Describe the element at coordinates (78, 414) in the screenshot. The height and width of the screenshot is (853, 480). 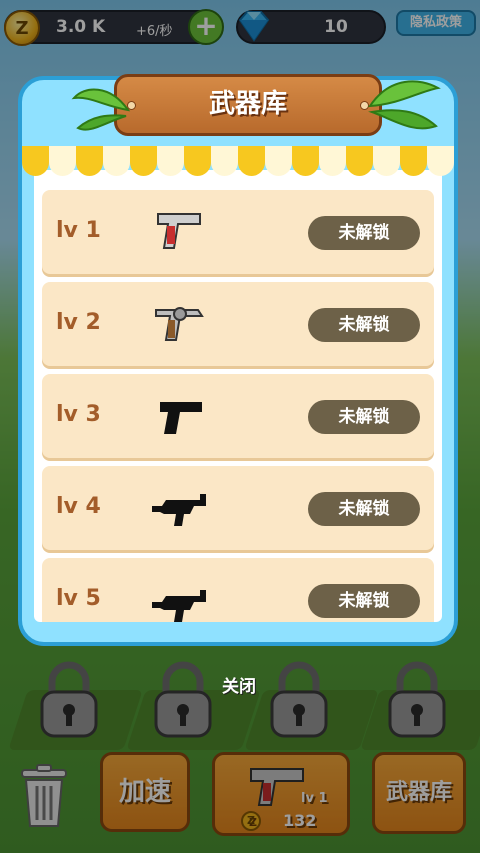
I see `weapon-level: lv 3` at that location.